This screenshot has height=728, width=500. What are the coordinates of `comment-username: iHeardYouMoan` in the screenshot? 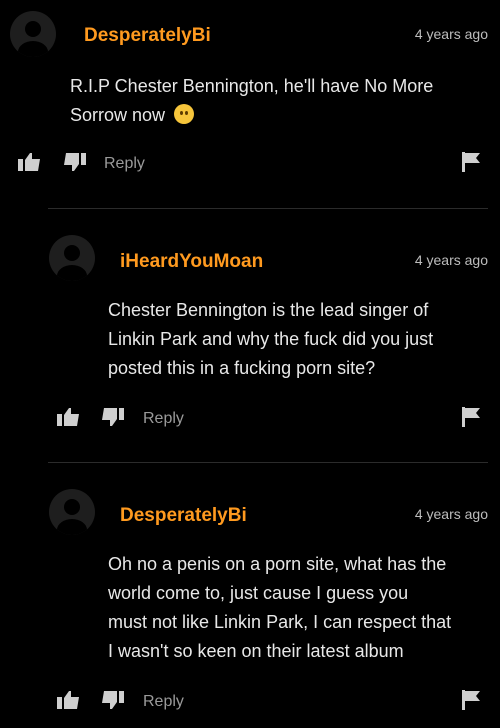 It's located at (191, 262).